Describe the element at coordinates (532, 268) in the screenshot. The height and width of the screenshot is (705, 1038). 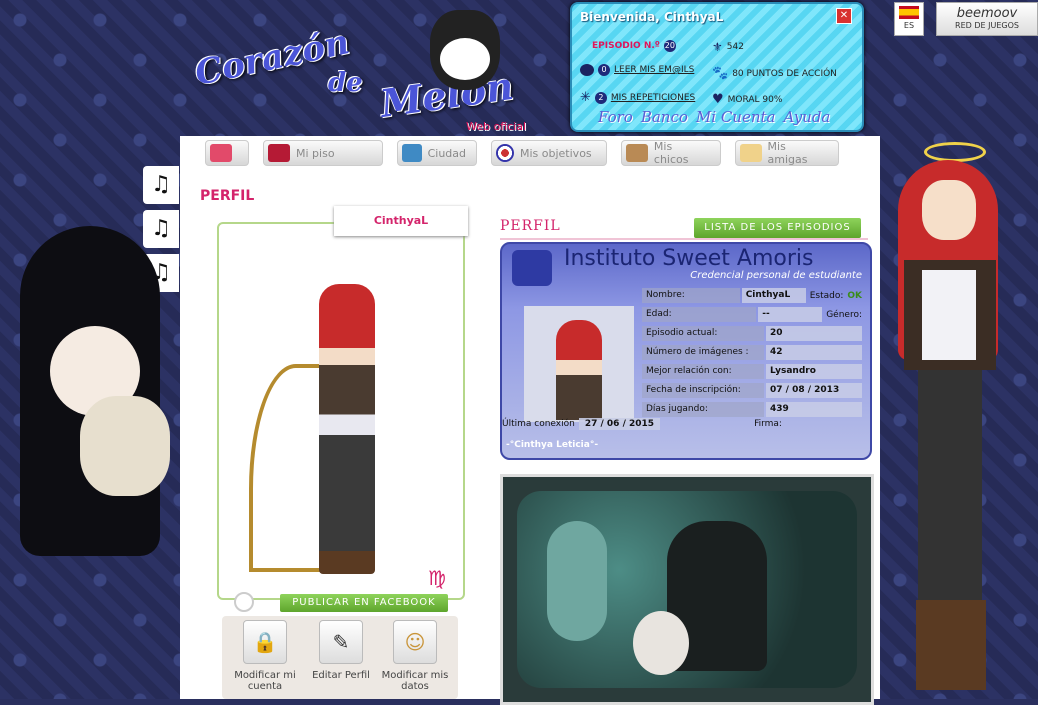
I see `cupcake-icon` at that location.